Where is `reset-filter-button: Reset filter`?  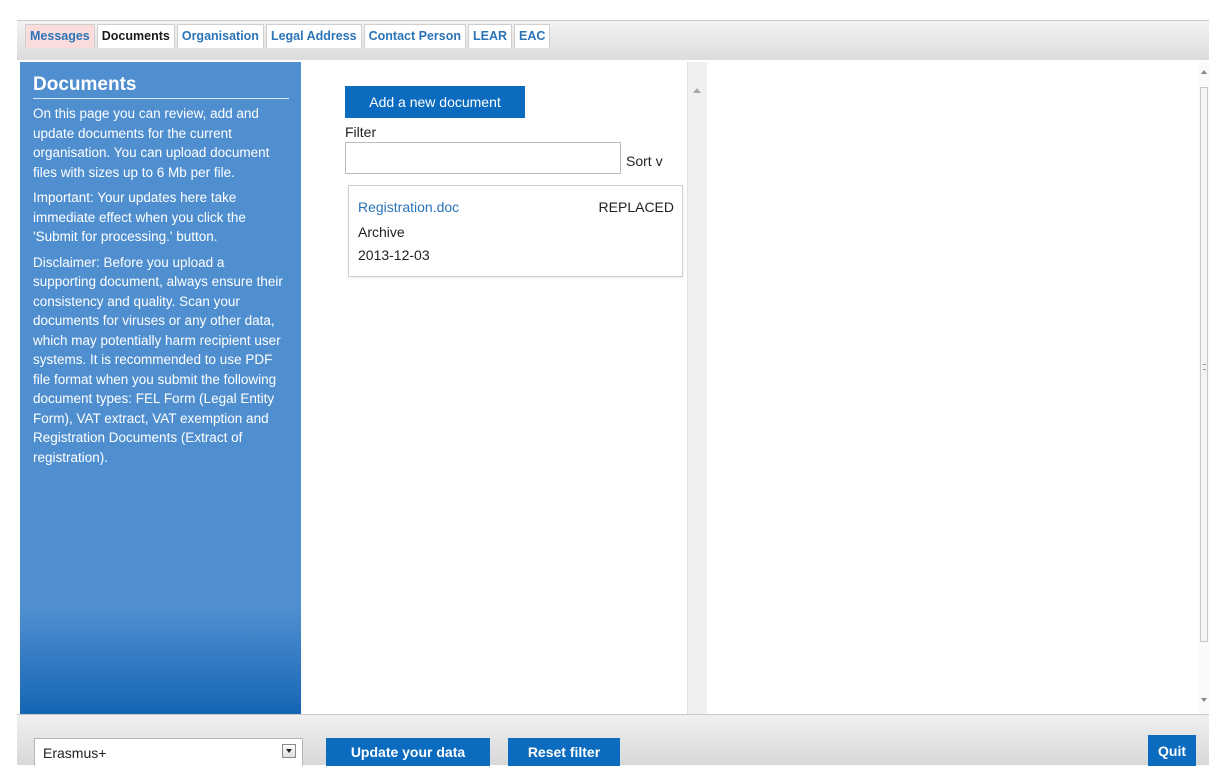 reset-filter-button: Reset filter is located at coordinates (564, 752).